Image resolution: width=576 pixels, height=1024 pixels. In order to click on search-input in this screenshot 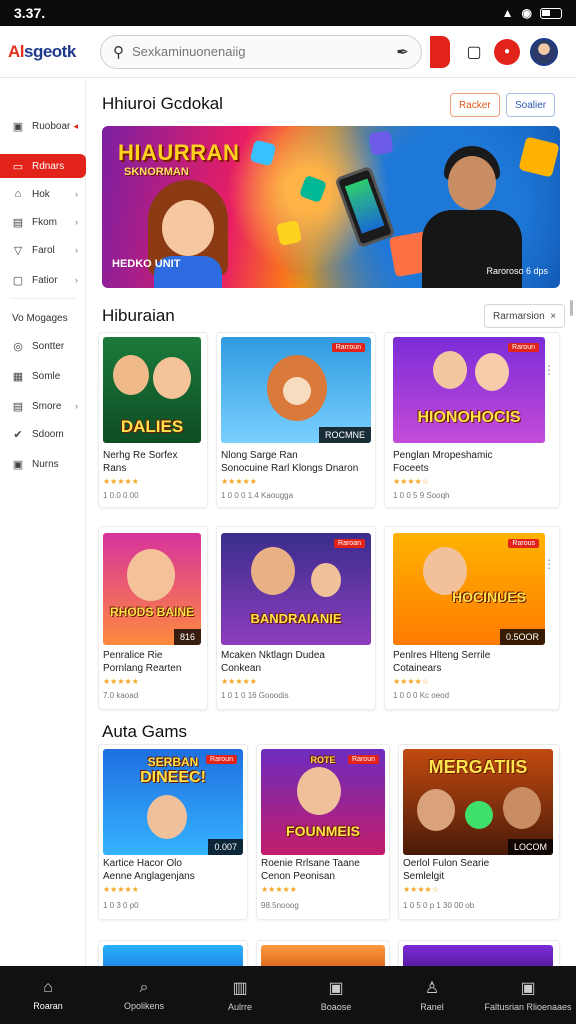, I will do `click(260, 51)`.